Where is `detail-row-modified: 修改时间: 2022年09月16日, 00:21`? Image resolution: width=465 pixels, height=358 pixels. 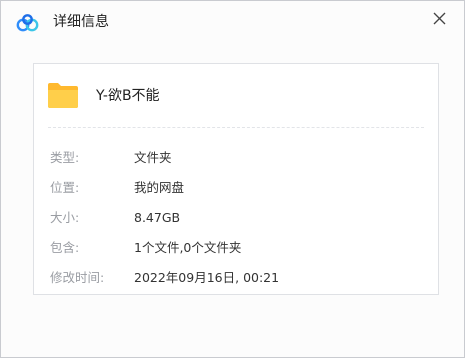
detail-row-modified: 修改时间: 2022年09月16日, 00:21 is located at coordinates (240, 278).